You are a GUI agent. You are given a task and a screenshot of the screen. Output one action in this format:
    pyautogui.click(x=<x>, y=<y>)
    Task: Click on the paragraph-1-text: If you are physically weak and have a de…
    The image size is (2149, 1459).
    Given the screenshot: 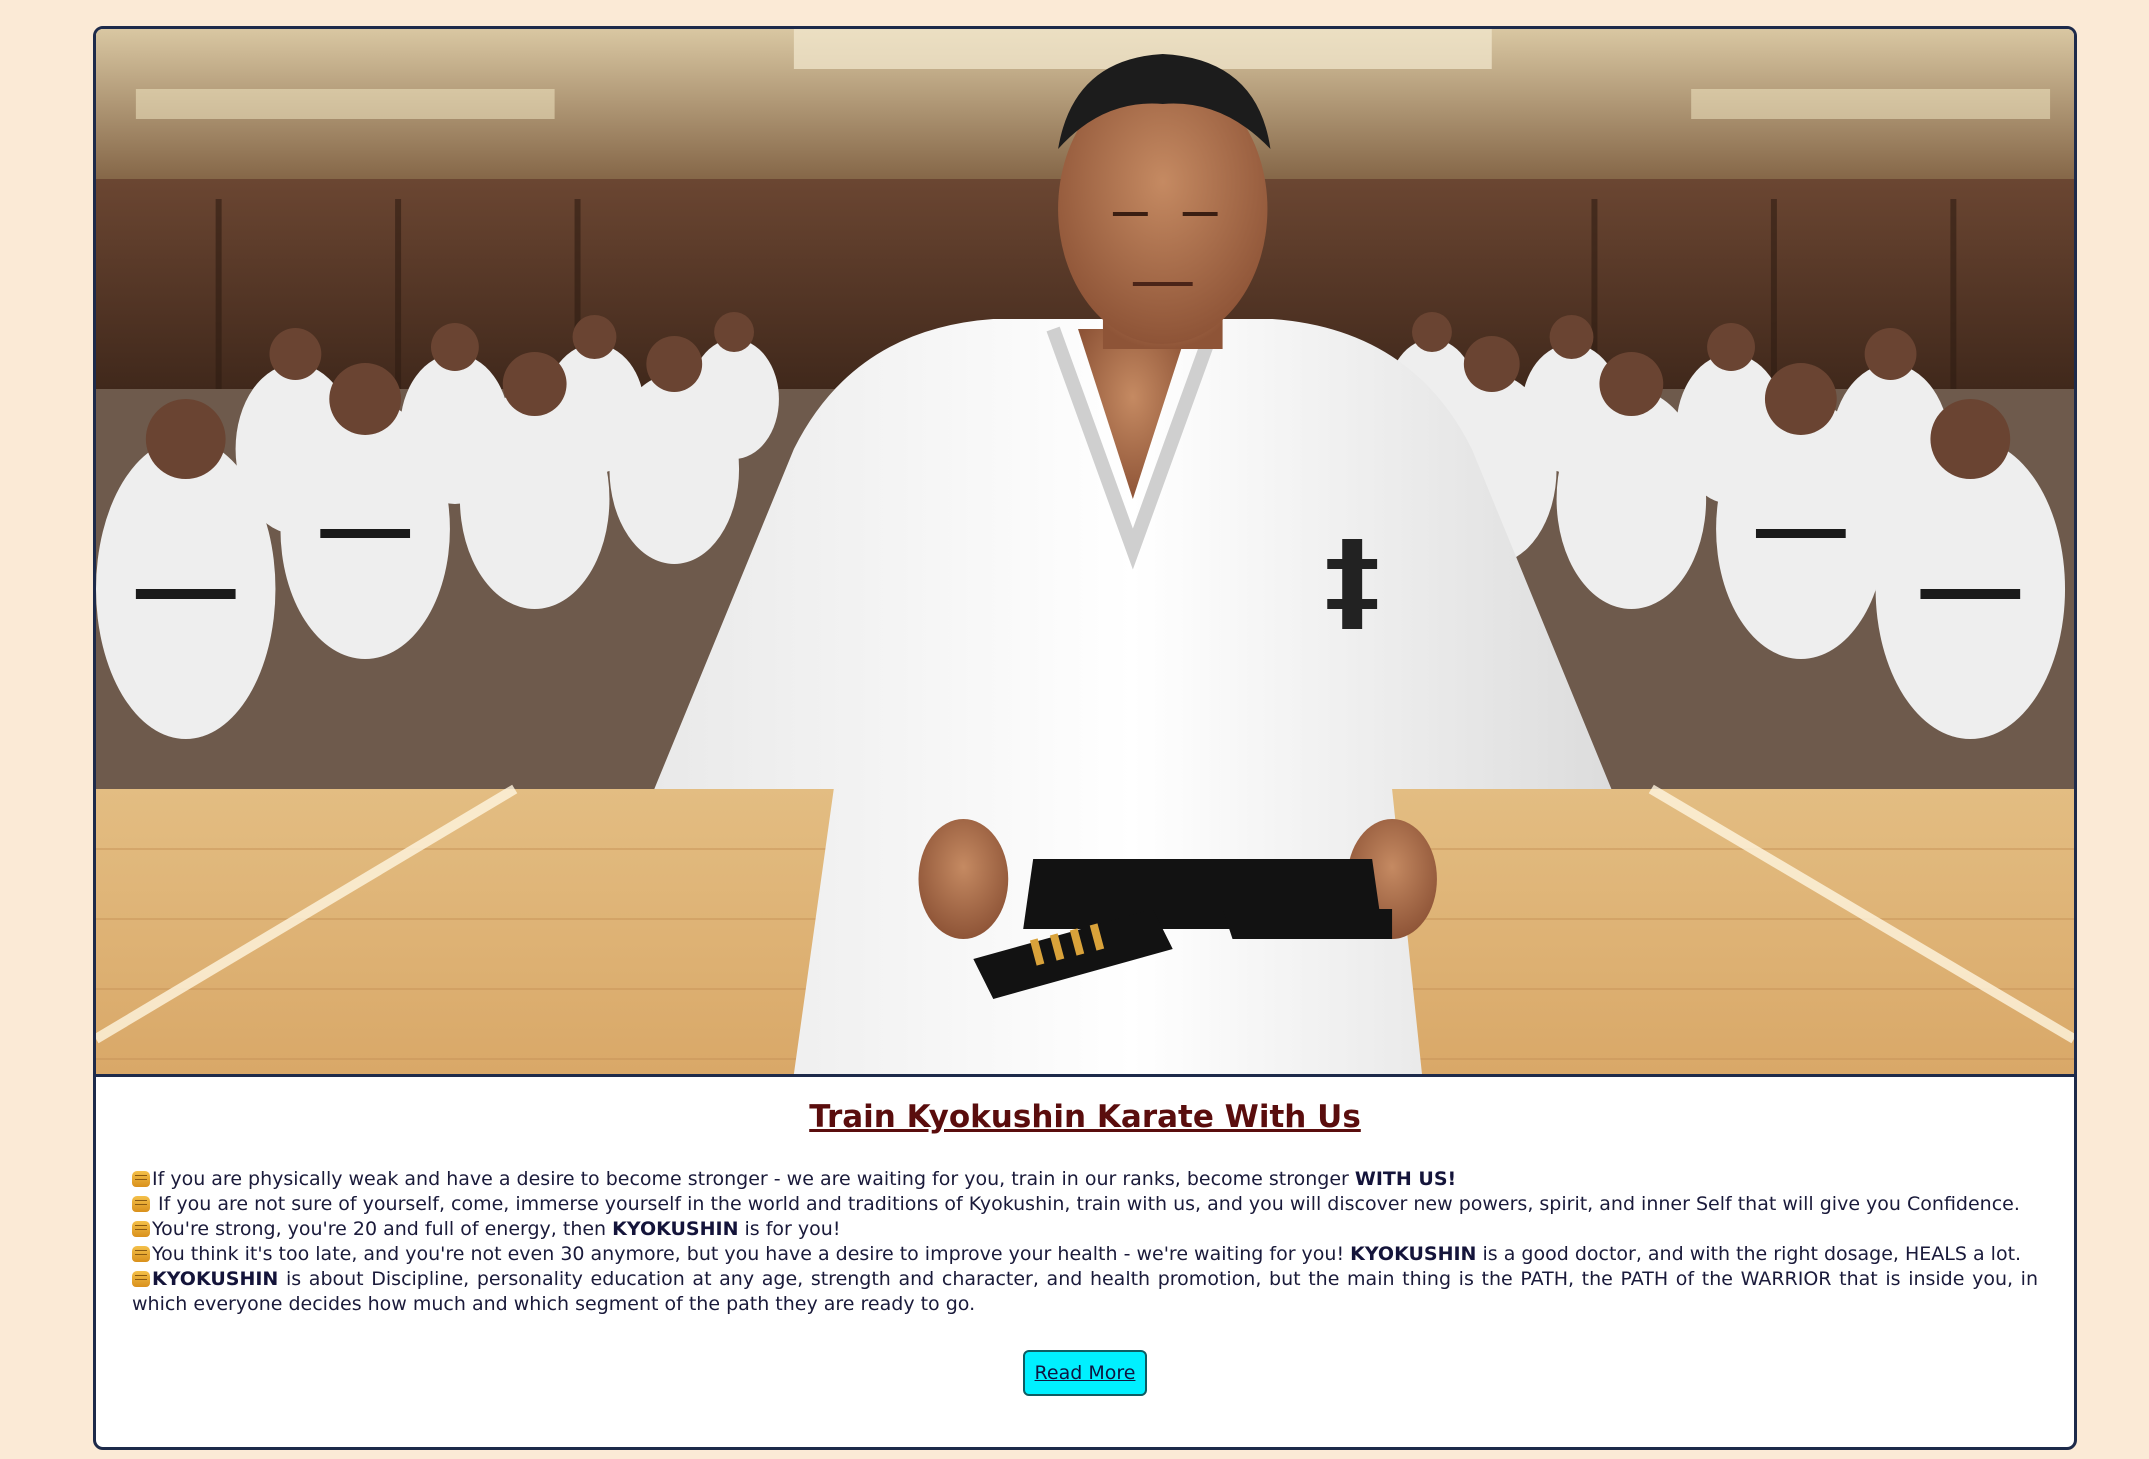 What is the action you would take?
    pyautogui.click(x=753, y=1179)
    